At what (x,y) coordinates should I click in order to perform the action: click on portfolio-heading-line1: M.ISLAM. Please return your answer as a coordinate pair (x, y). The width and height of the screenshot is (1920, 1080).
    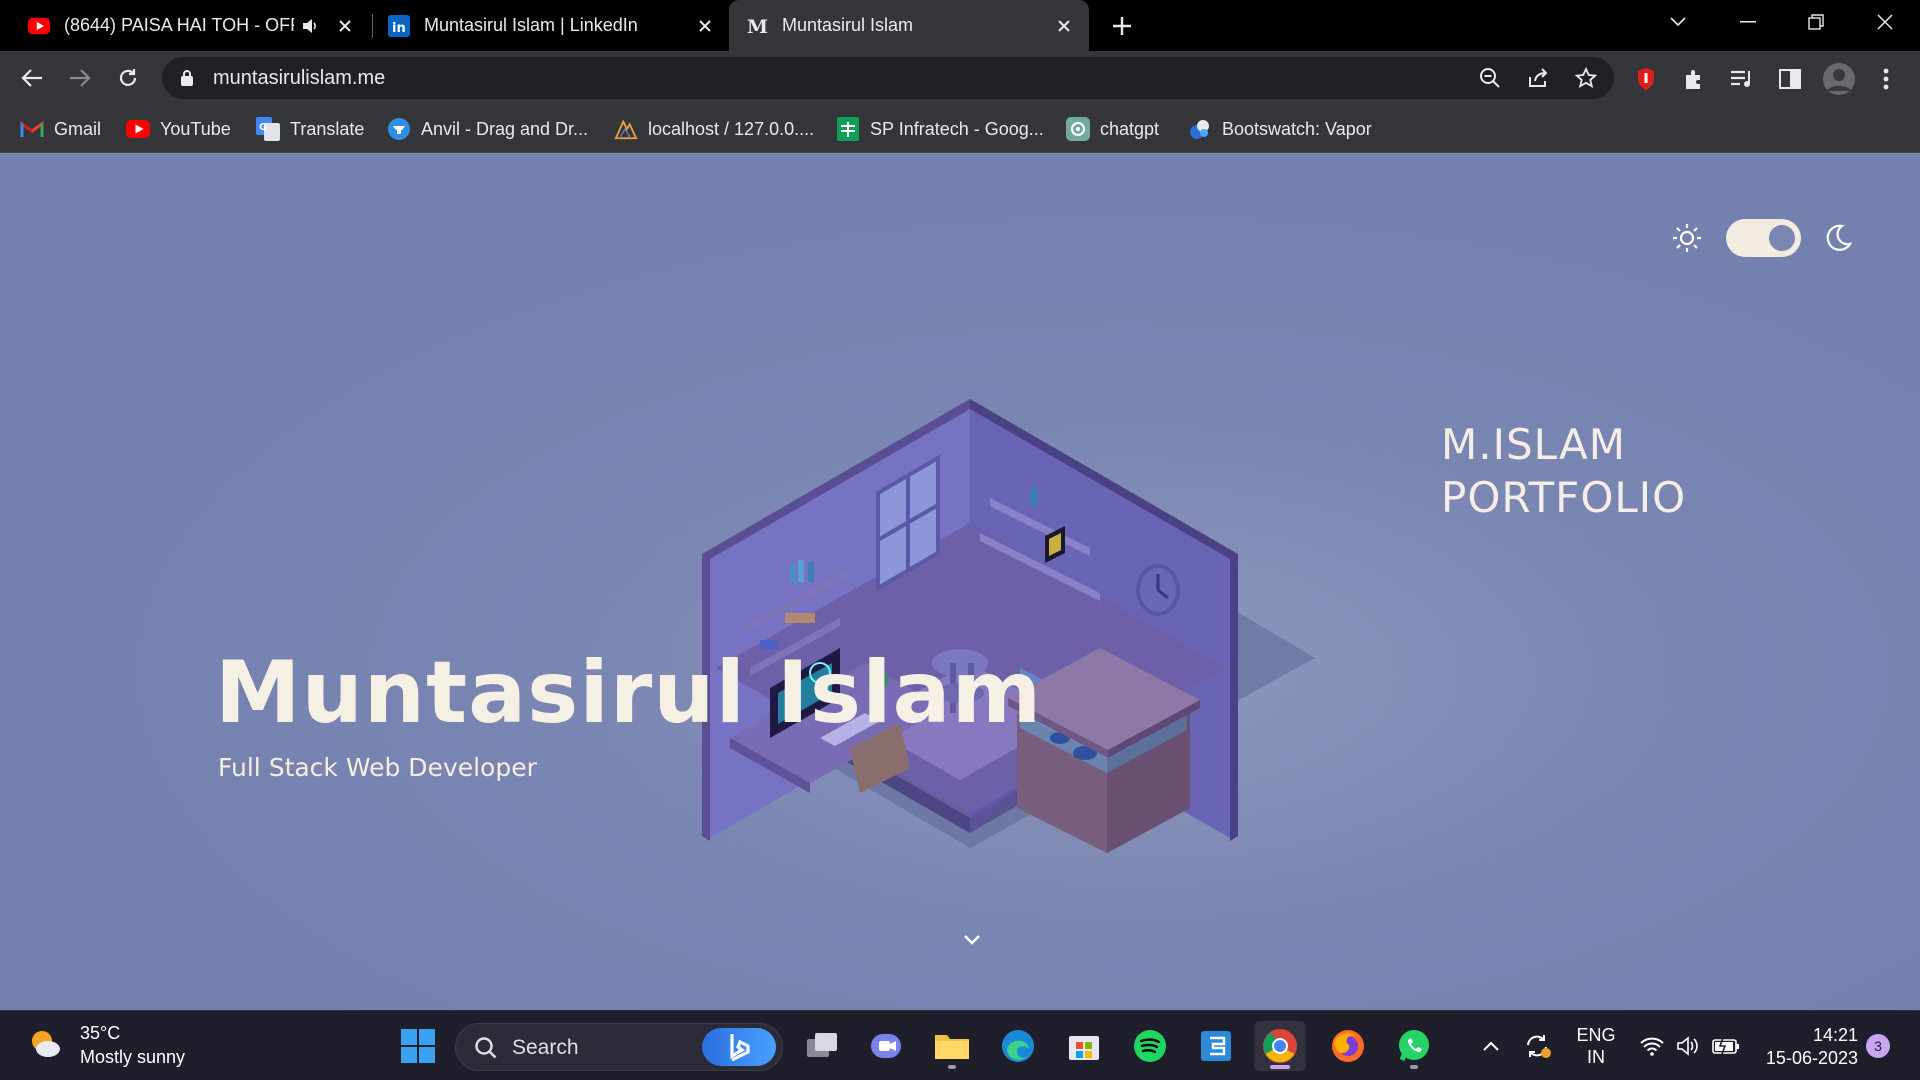
    Looking at the image, I should click on (1533, 444).